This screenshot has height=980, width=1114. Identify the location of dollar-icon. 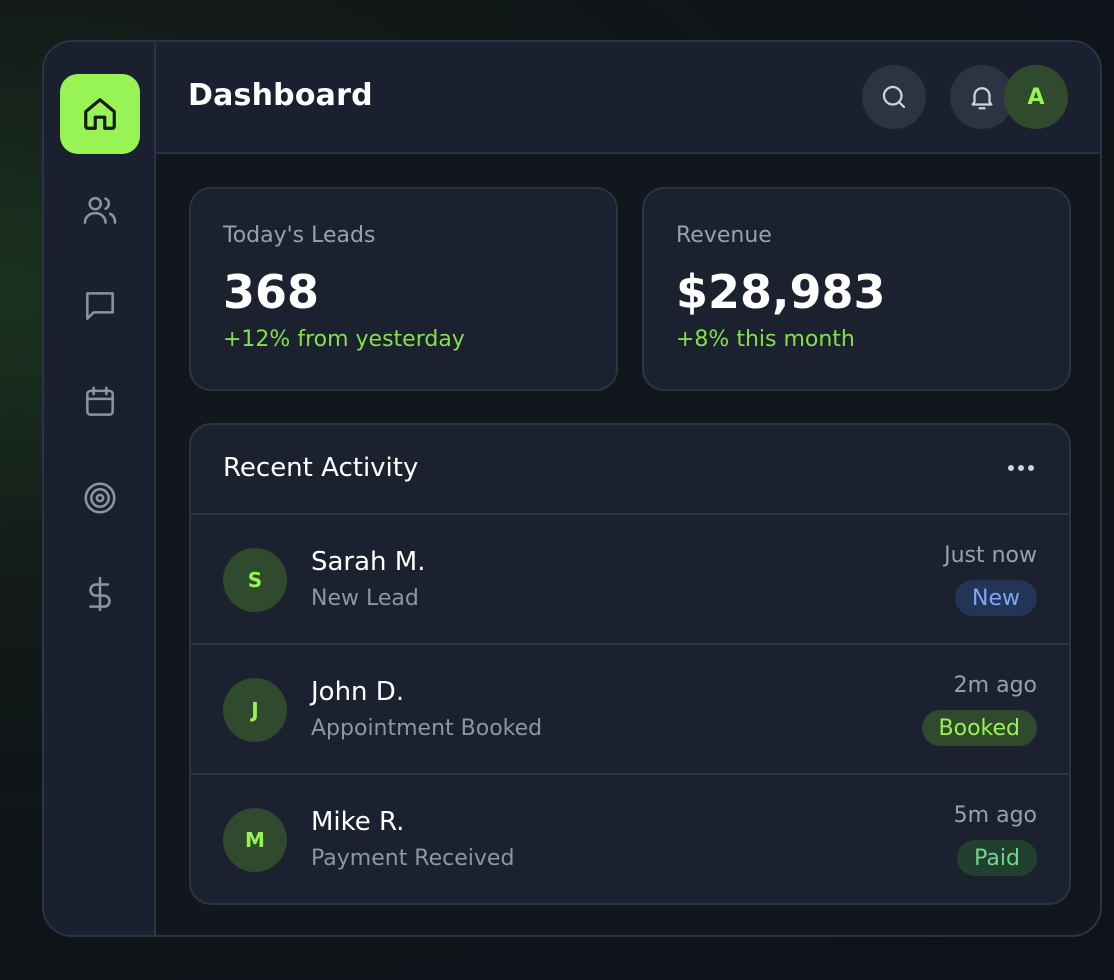
(100, 594).